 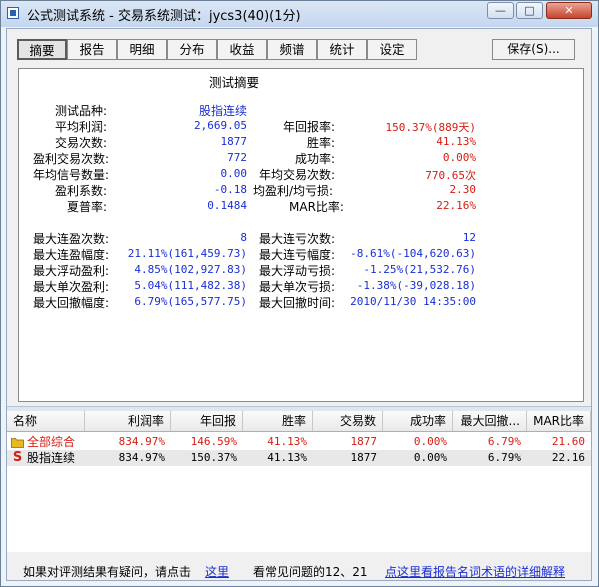 I want to click on max-single-loss-value: -1.38%(-39,028.18), so click(x=416, y=285).